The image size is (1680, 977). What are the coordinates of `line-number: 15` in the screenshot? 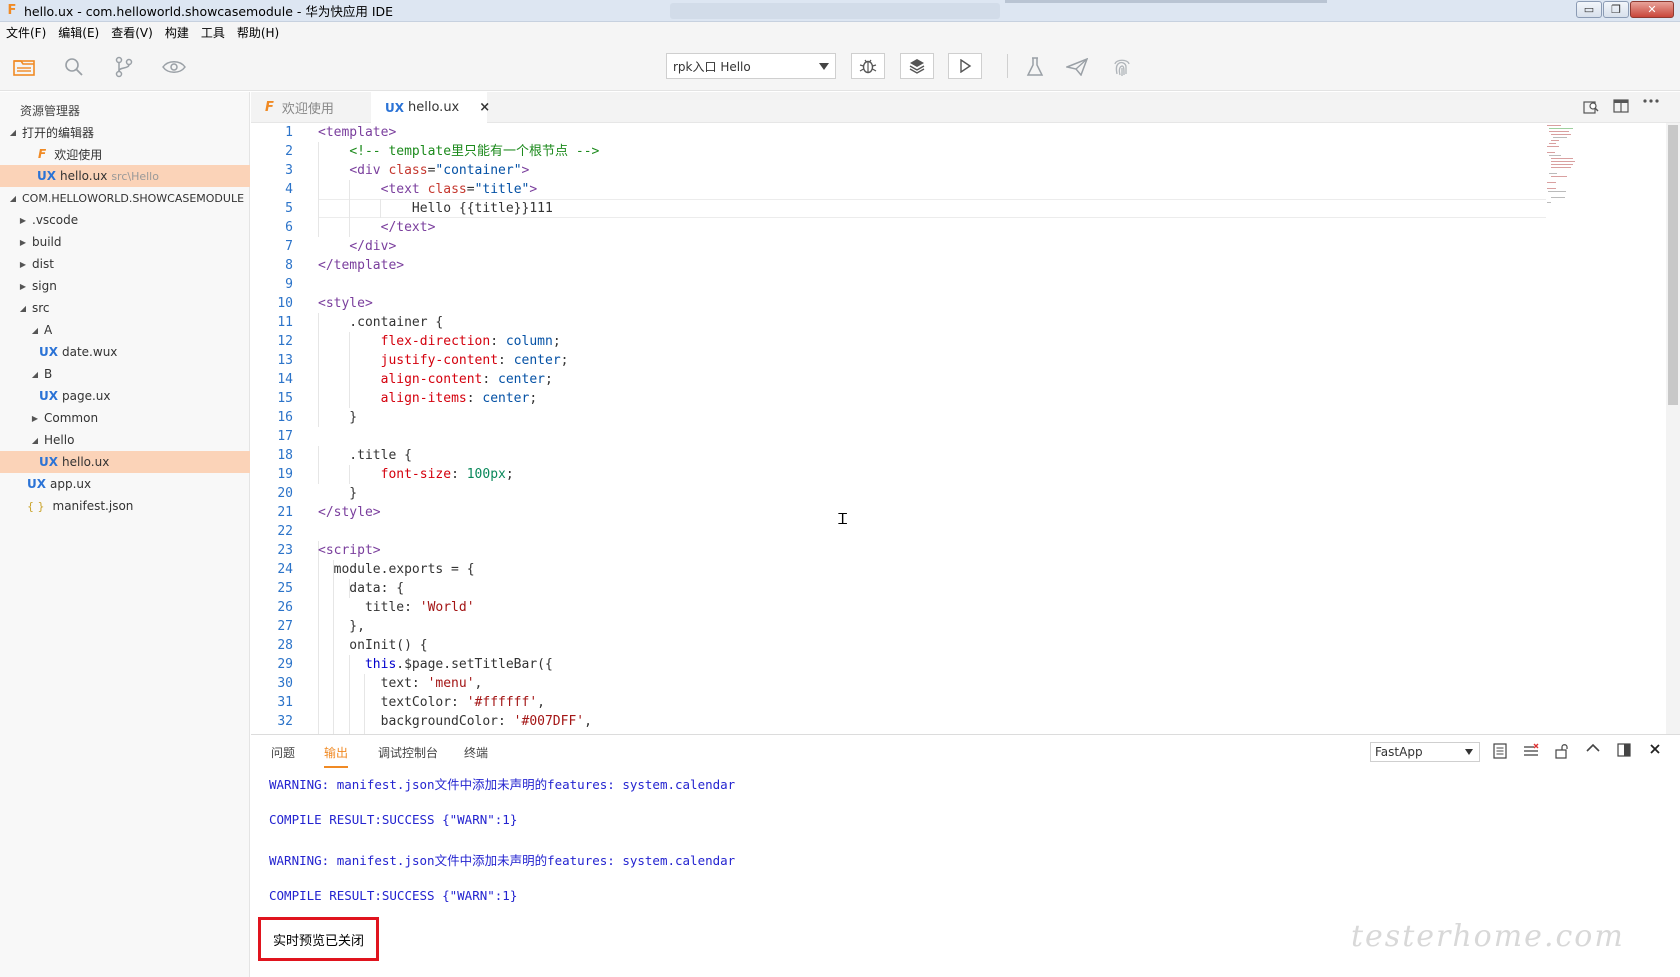 It's located at (285, 398).